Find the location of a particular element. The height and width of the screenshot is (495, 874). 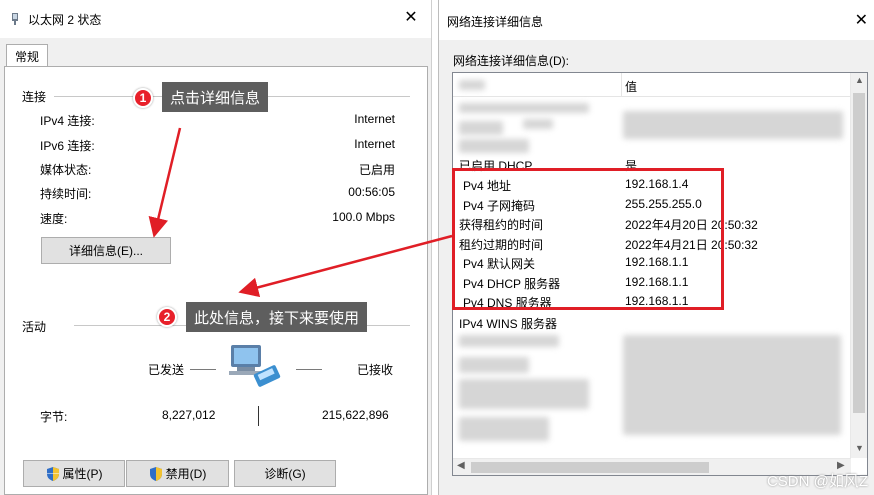

step-2-tooltip: 此处信息，接下来要使用 is located at coordinates (277, 317).